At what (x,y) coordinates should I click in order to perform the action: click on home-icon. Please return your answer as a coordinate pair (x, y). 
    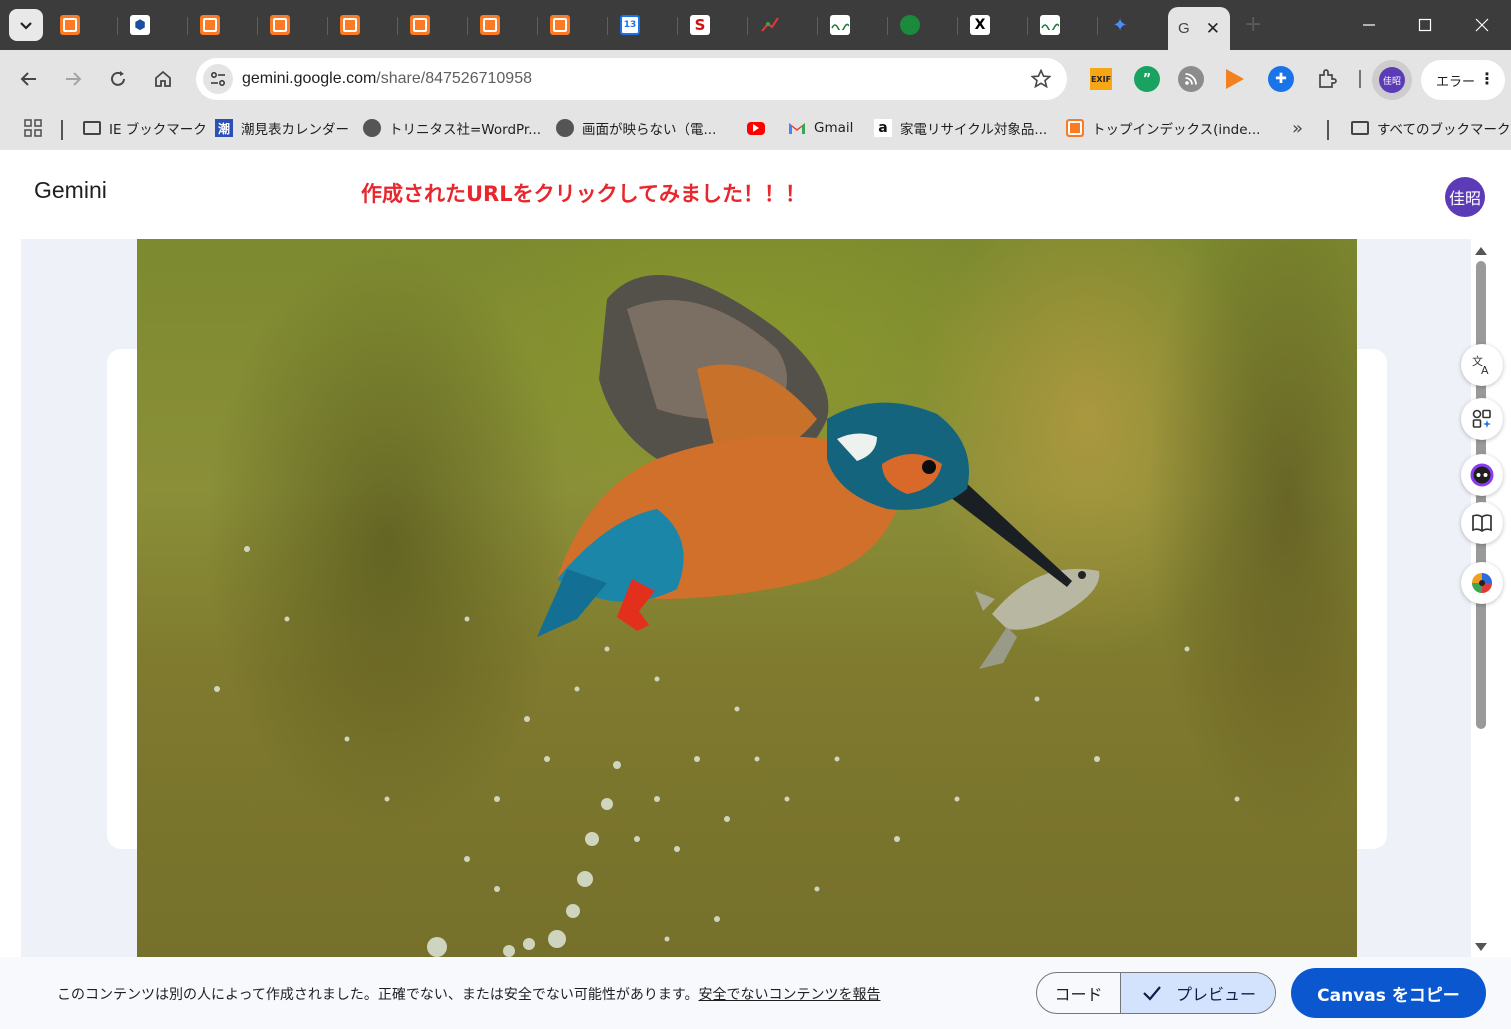
    Looking at the image, I should click on (163, 78).